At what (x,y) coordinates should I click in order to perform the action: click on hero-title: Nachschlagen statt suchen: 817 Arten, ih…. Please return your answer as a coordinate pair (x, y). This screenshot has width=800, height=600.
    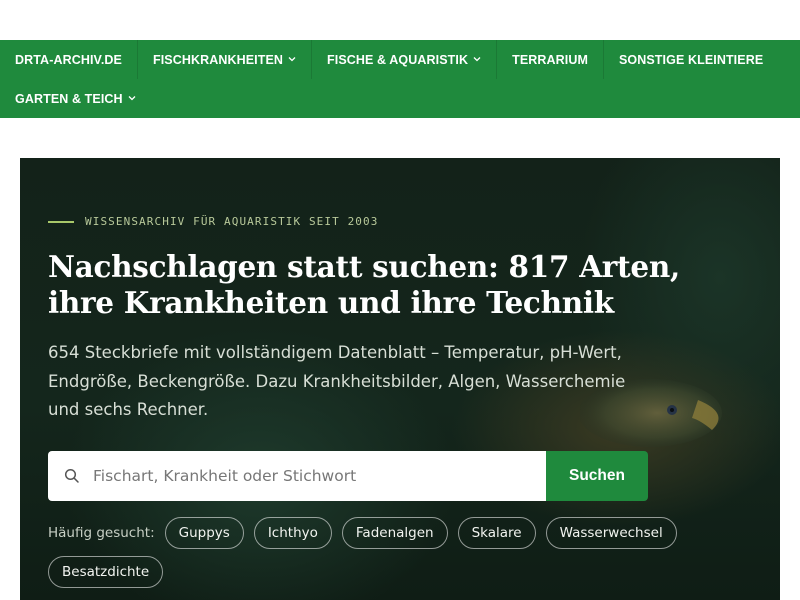
    Looking at the image, I should click on (388, 285).